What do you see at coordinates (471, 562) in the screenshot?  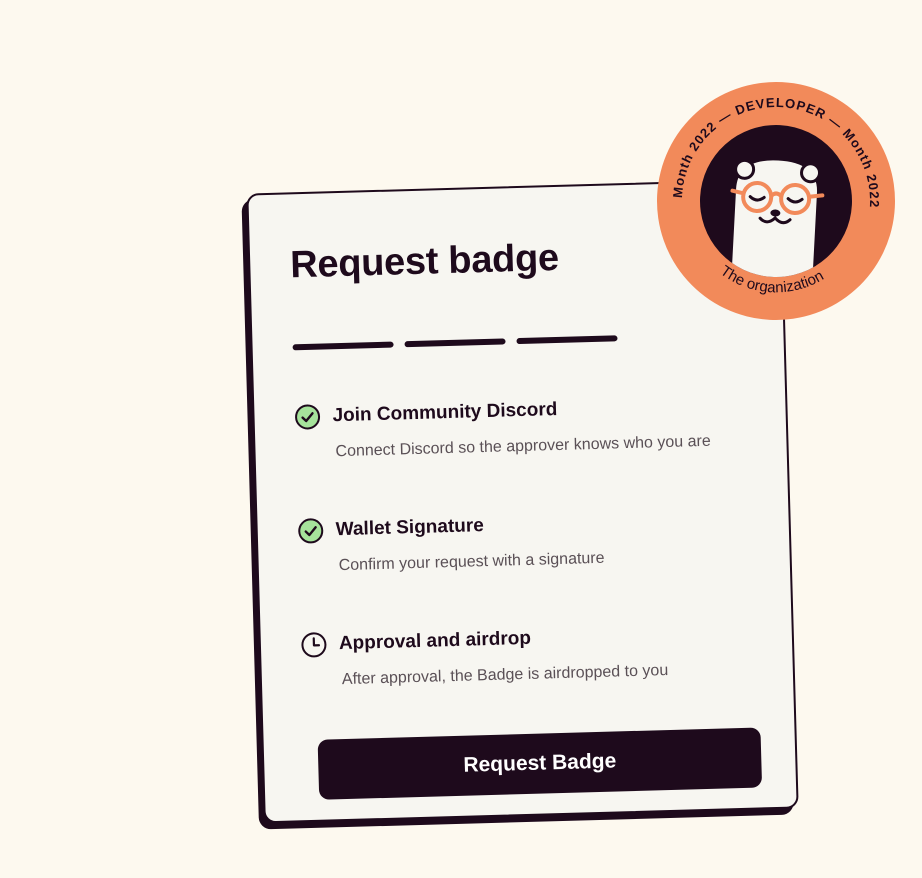 I see `step-description: Confirm your request with a signature` at bounding box center [471, 562].